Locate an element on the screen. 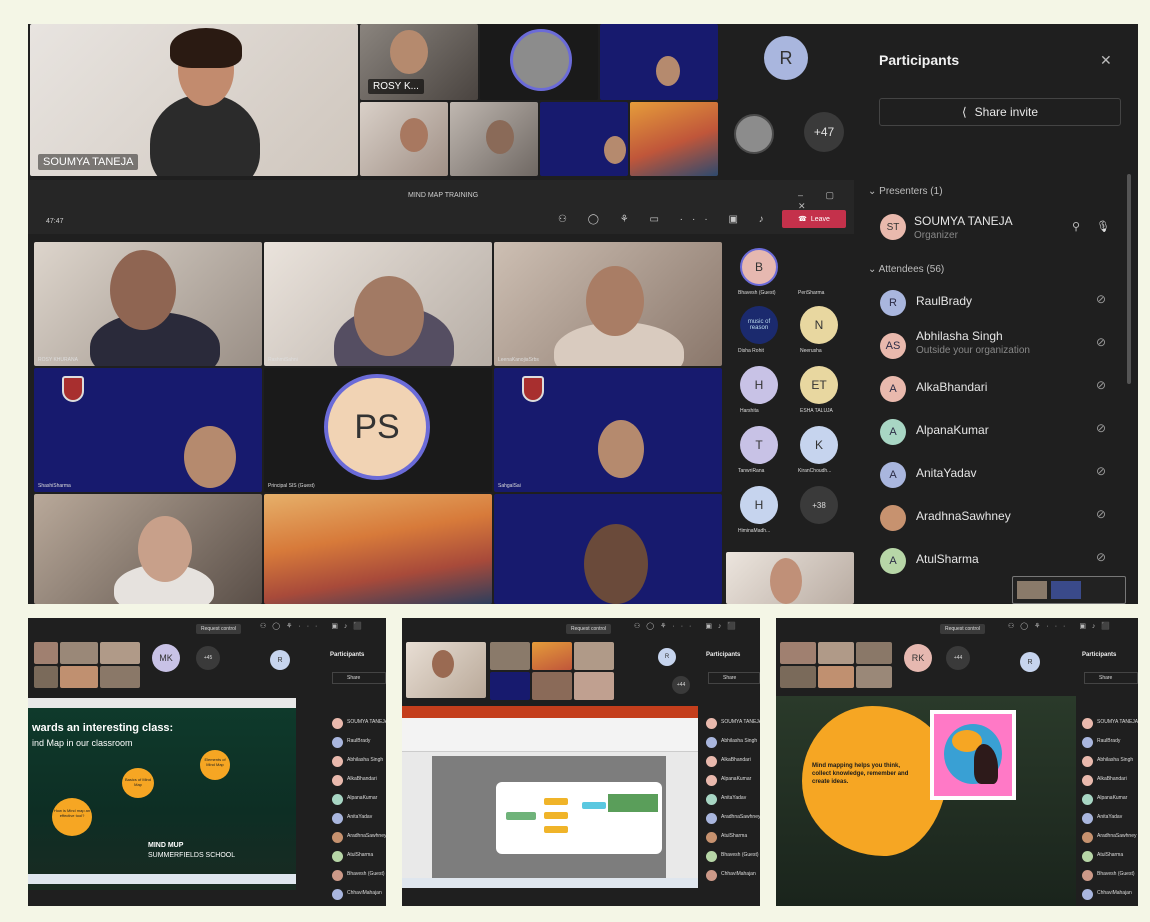 This screenshot has height=922, width=1150. avatar-h: H is located at coordinates (759, 385).